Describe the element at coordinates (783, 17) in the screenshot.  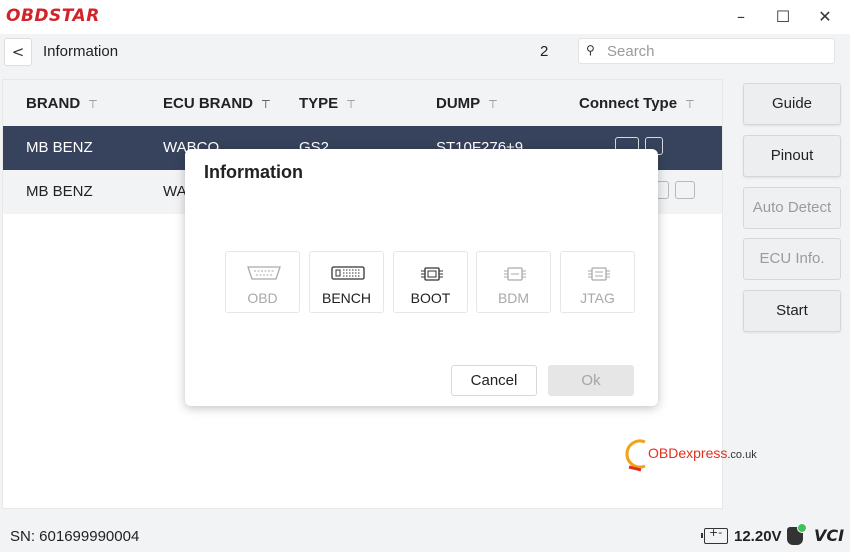
I see `maximize-button: ☐` at that location.